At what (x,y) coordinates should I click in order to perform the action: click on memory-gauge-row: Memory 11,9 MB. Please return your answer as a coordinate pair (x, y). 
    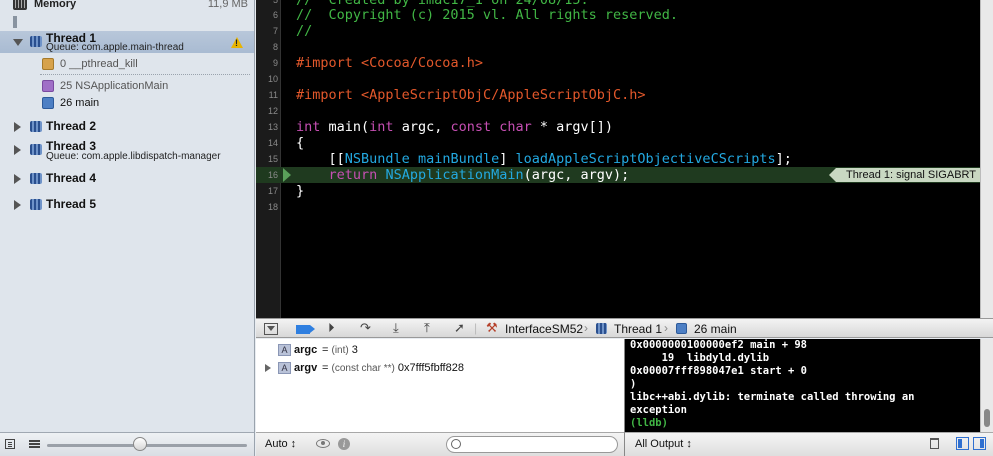
    Looking at the image, I should click on (127, 7).